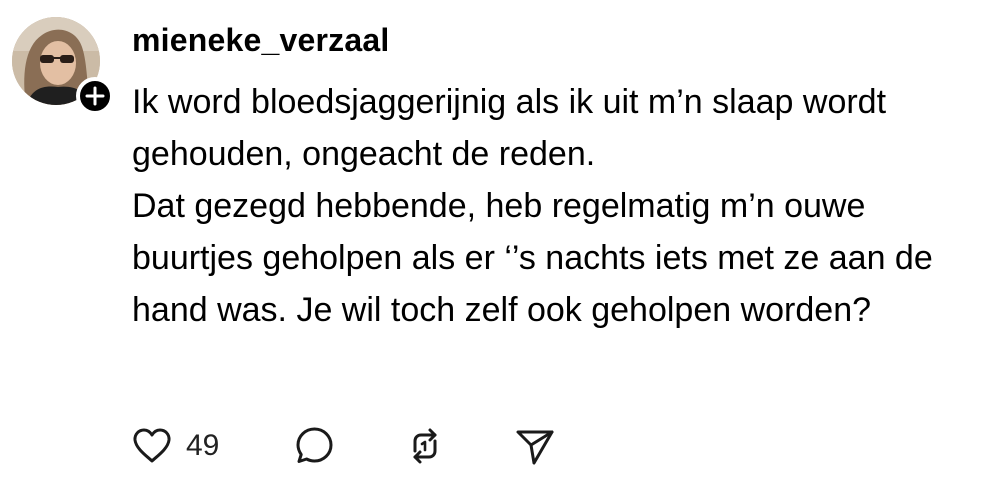 The image size is (1000, 502). I want to click on comment-button, so click(315, 446).